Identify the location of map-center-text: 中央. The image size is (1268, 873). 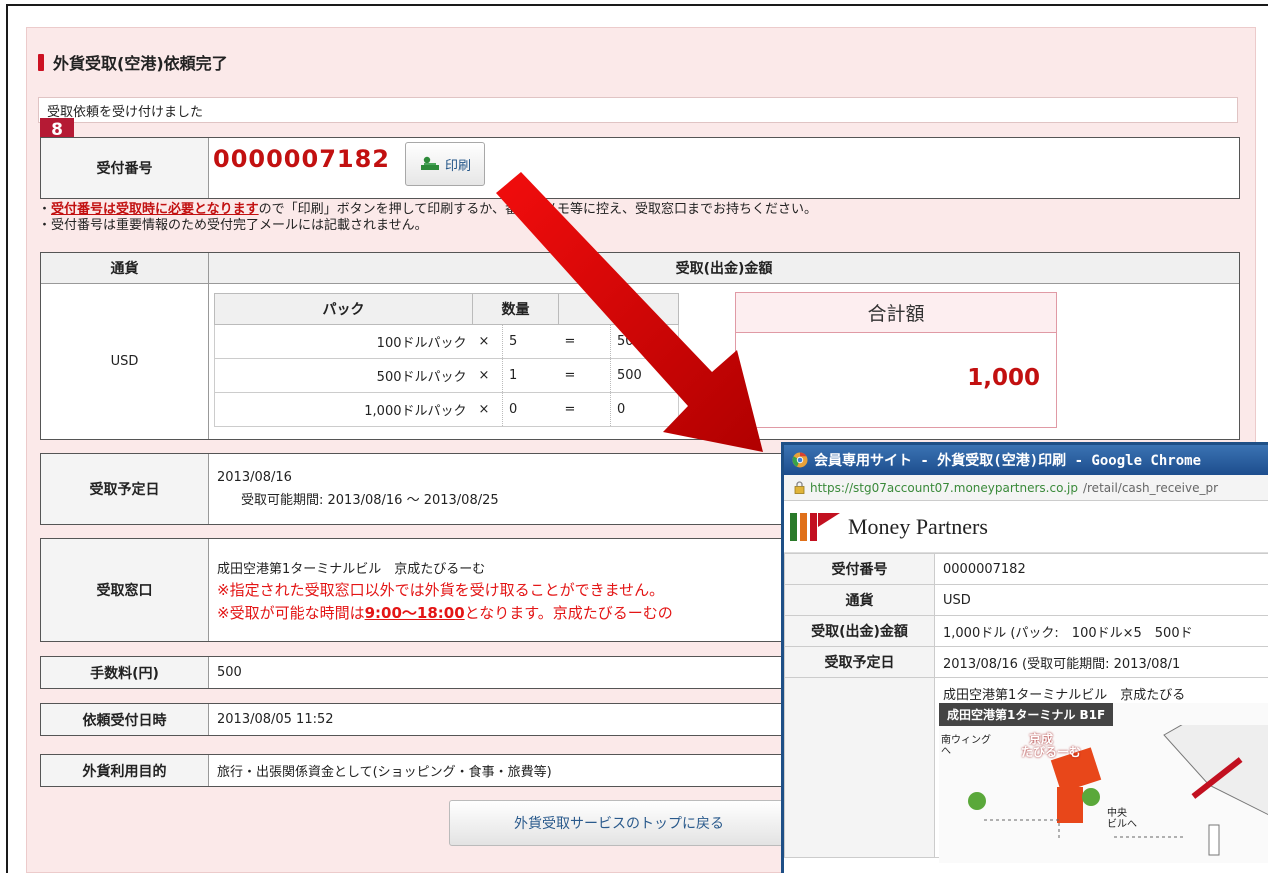
(1117, 813).